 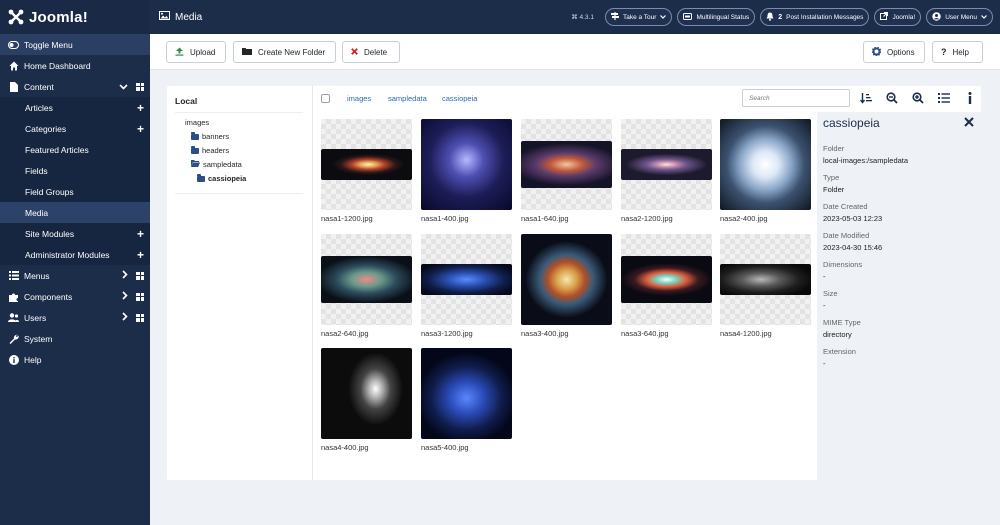 I want to click on sidebar-item-featured-articles: Featured Articles, so click(x=75, y=149).